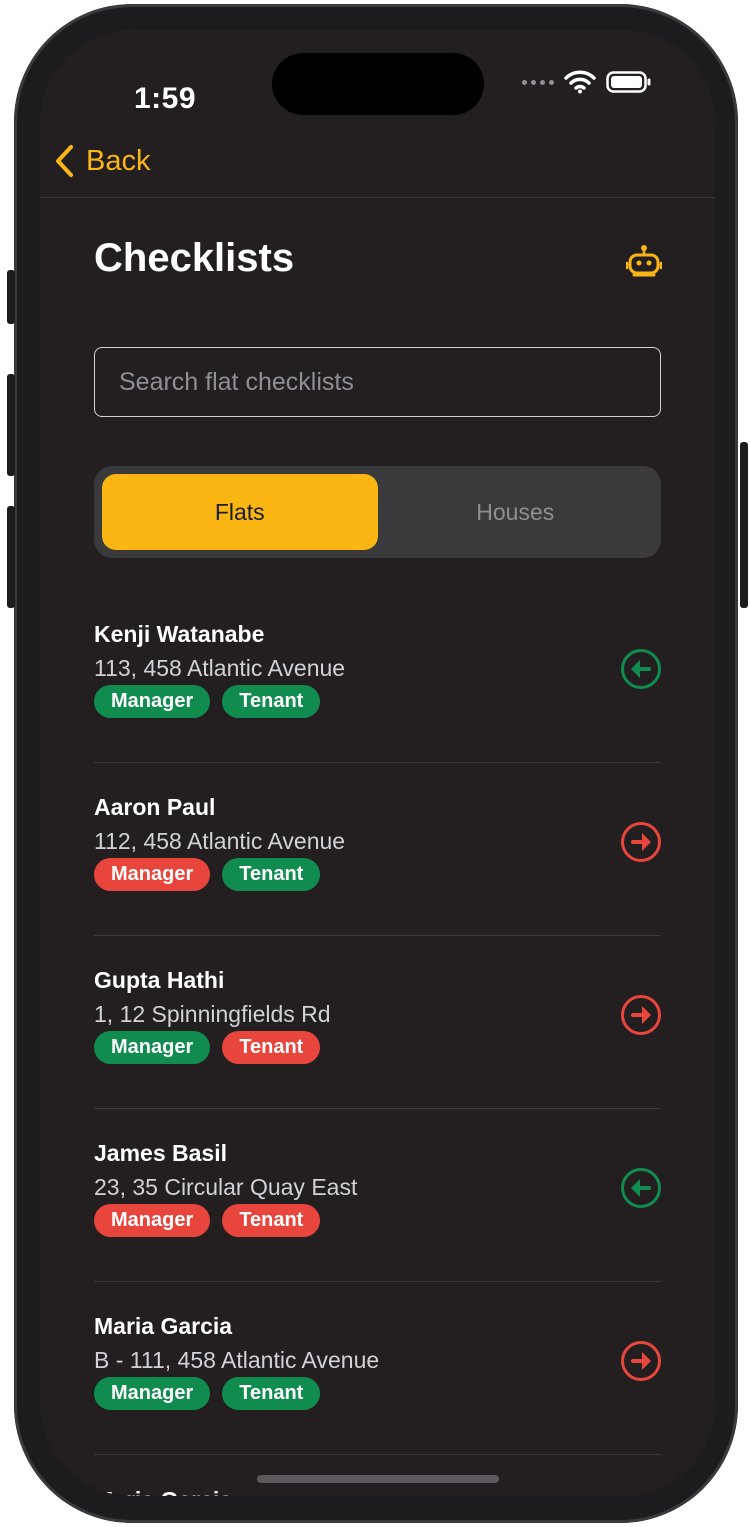 This screenshot has width=750, height=1527. I want to click on volume-down-button, so click(11, 557).